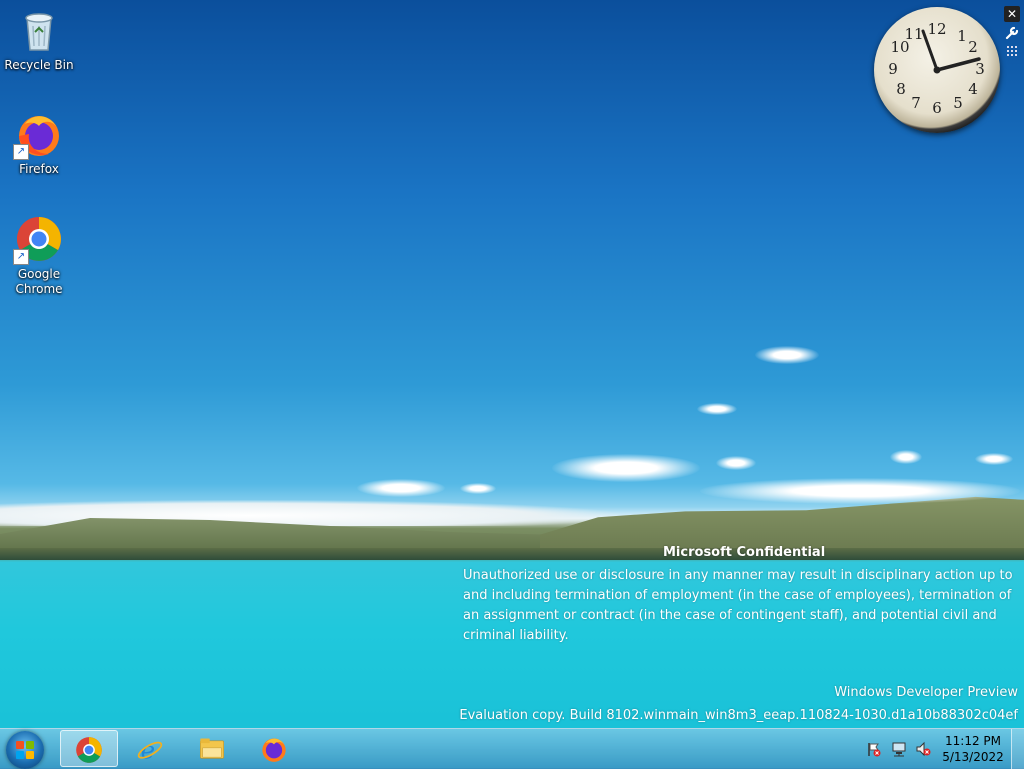  I want to click on windows-logo-icon, so click(25, 750).